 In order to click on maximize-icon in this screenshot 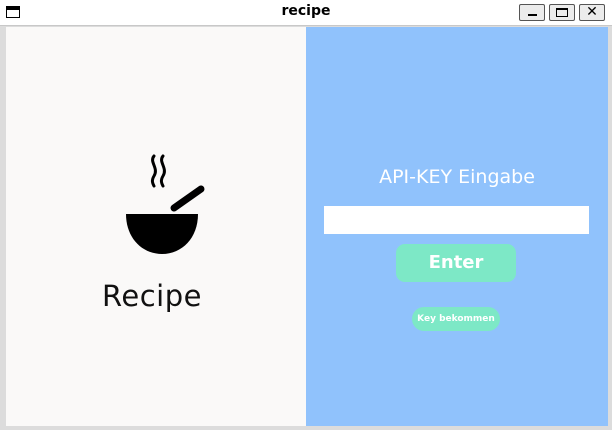, I will do `click(562, 12)`.